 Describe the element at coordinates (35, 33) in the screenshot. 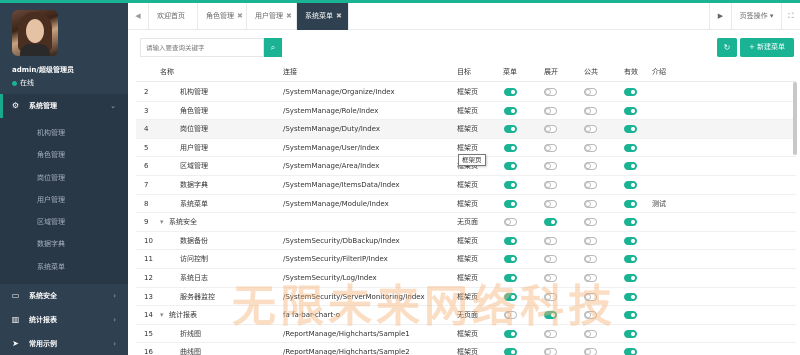

I see `avatar` at that location.